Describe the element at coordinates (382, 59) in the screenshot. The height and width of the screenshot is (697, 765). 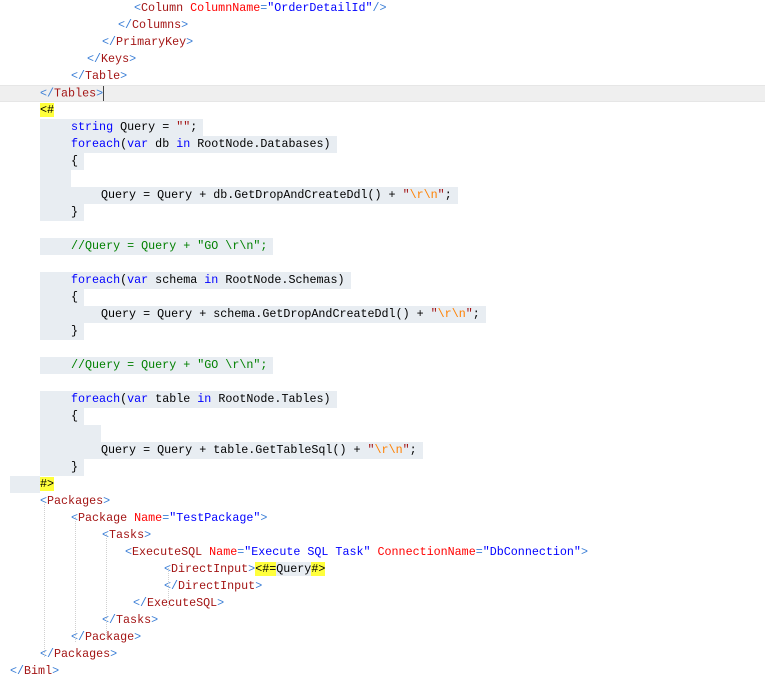
I see `code-line: </Keys>` at that location.